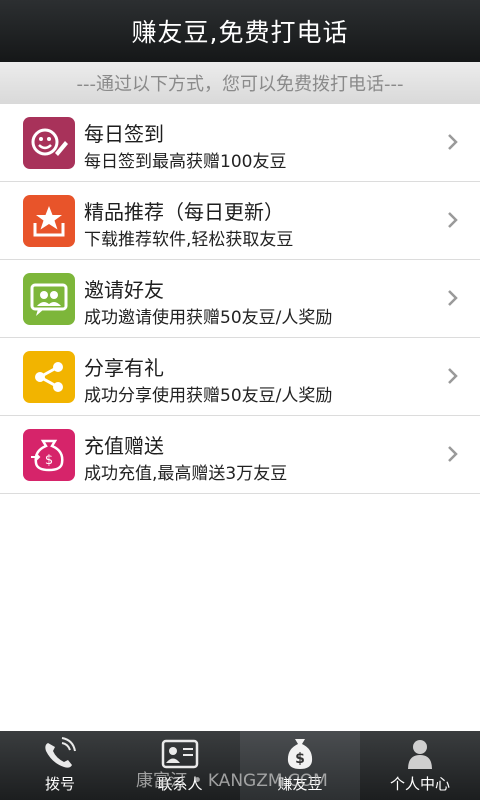 This screenshot has width=480, height=800. Describe the element at coordinates (124, 290) in the screenshot. I see `item-title: 邀请好友` at that location.